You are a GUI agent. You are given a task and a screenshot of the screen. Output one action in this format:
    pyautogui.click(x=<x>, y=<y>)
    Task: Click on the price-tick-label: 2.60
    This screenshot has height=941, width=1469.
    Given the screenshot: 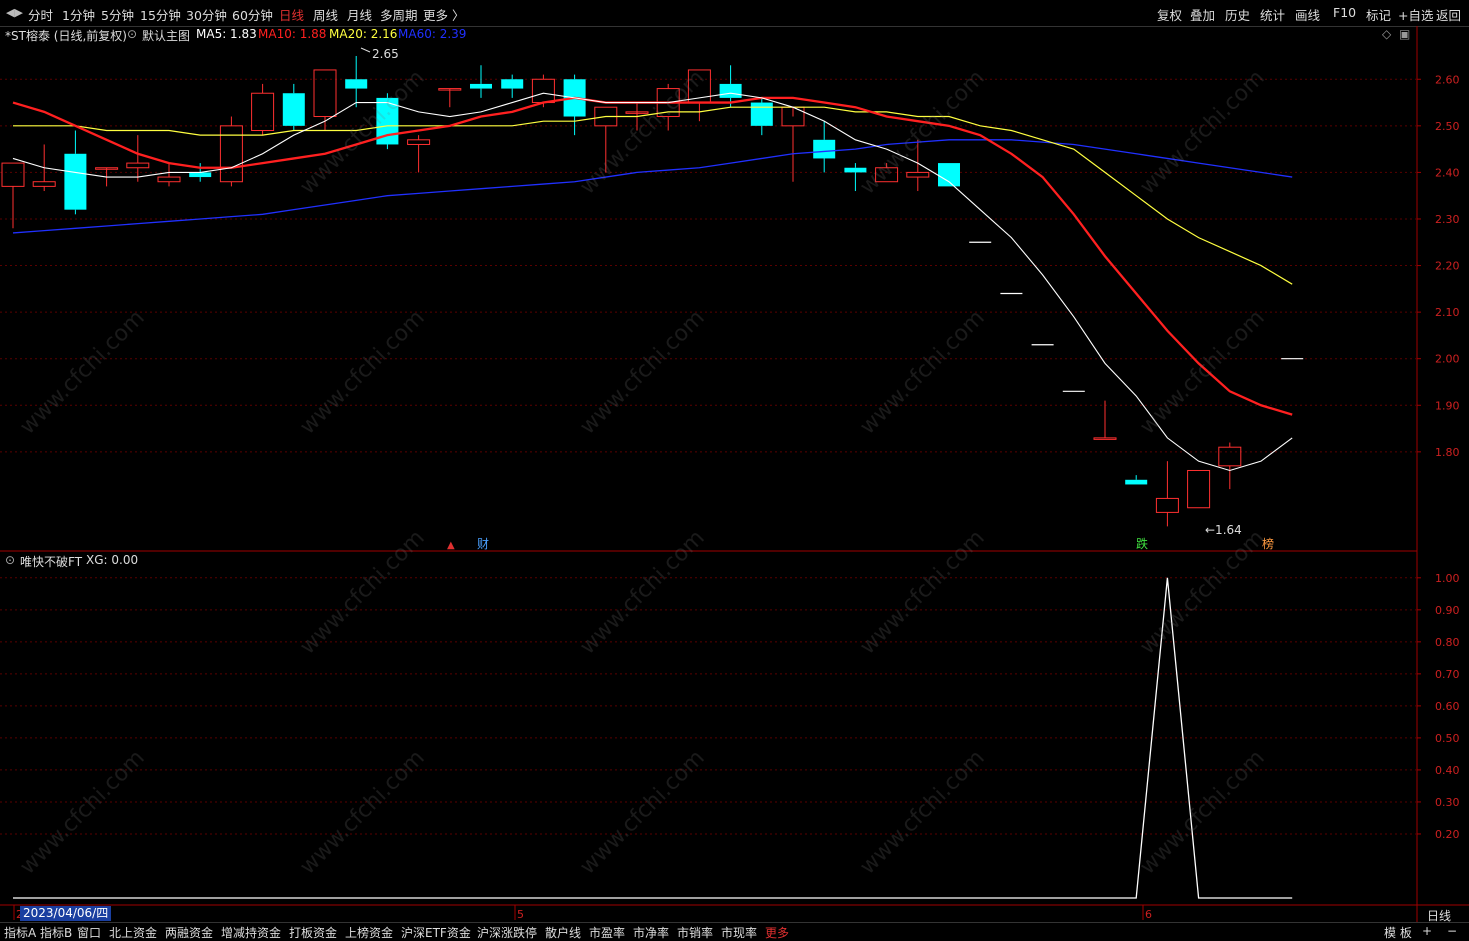 What is the action you would take?
    pyautogui.click(x=1447, y=79)
    